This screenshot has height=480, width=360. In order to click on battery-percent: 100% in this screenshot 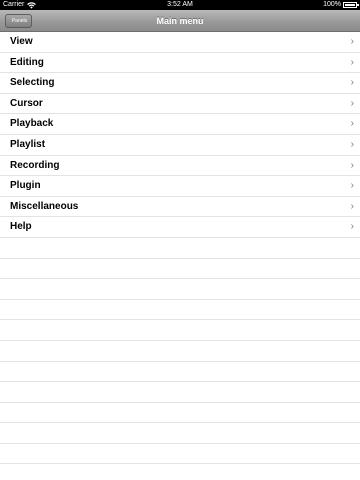, I will do `click(332, 4)`.